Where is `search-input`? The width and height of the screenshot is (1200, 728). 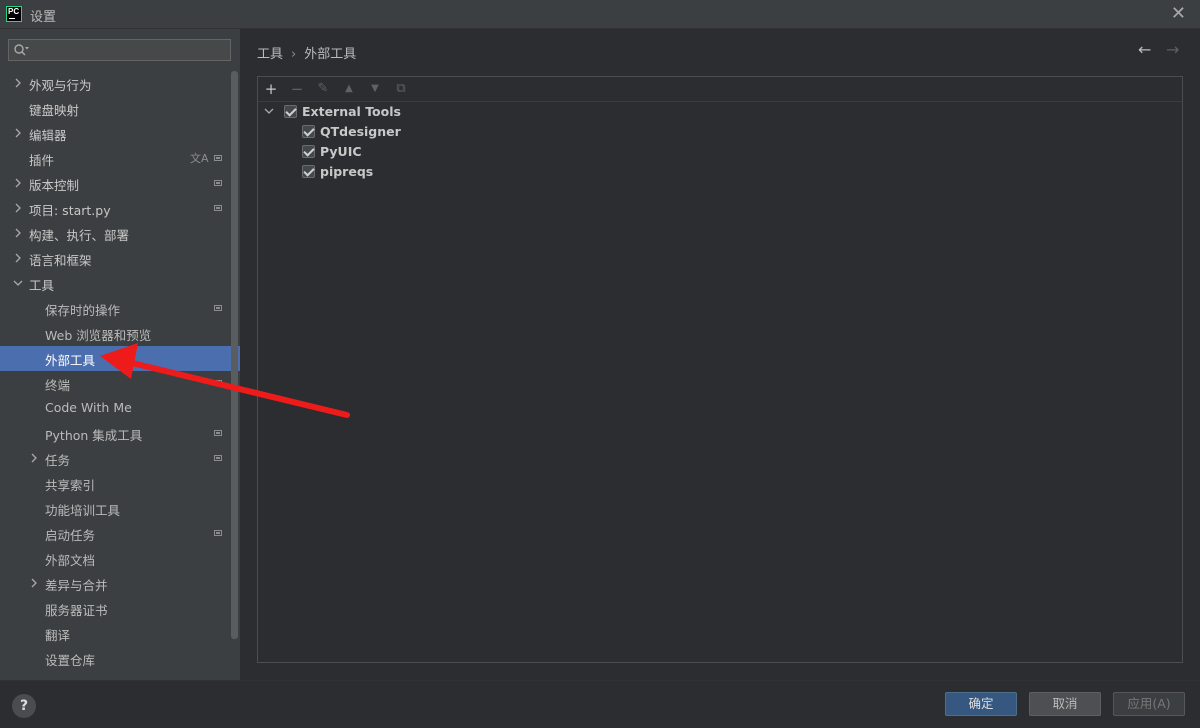
search-input is located at coordinates (130, 51).